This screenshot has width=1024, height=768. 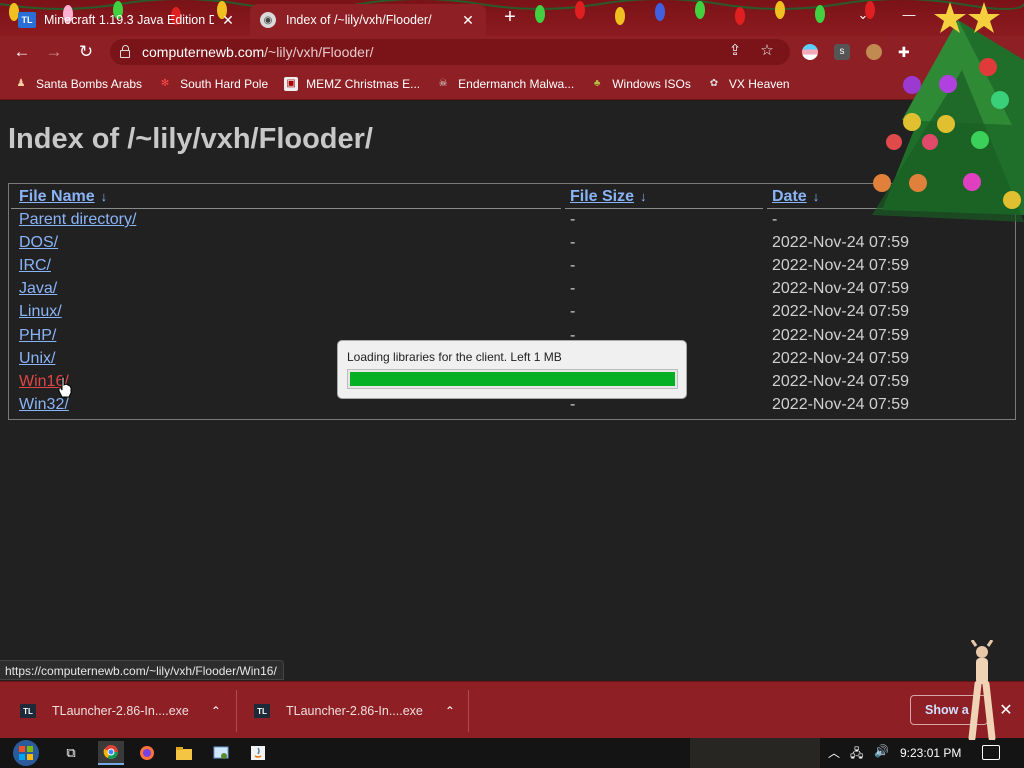 What do you see at coordinates (268, 20) in the screenshot?
I see `site-icon: ◉` at bounding box center [268, 20].